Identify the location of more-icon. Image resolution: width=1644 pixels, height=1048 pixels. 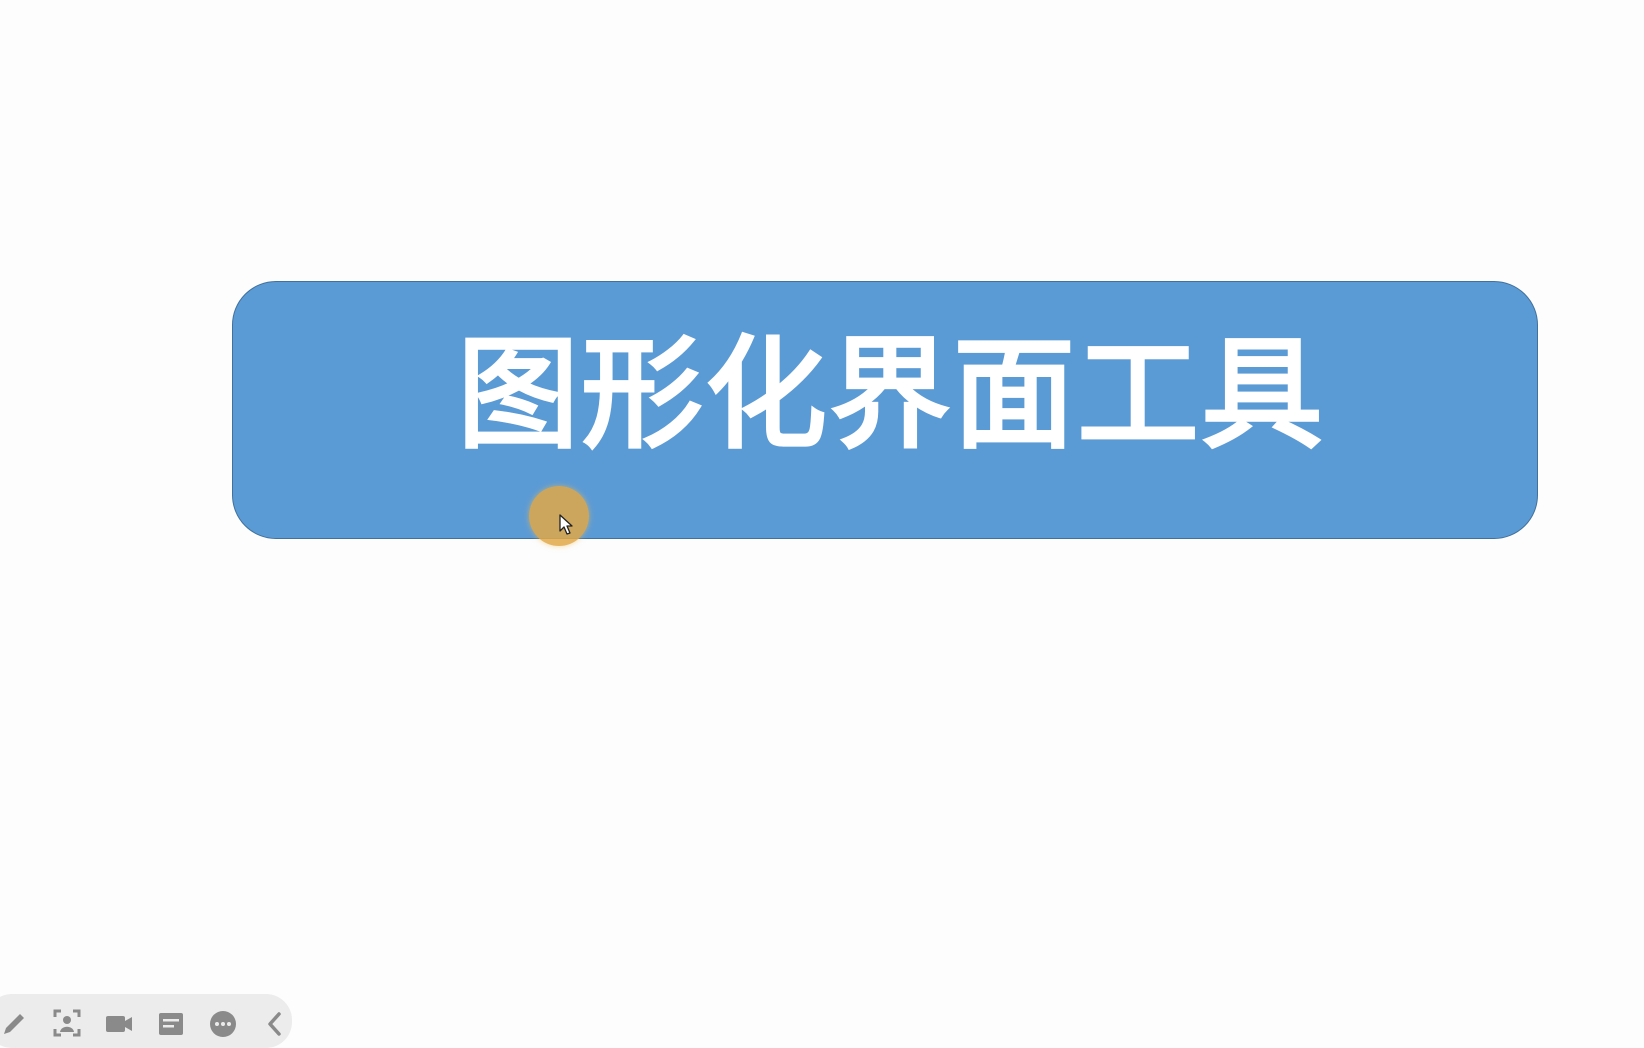
(223, 1023).